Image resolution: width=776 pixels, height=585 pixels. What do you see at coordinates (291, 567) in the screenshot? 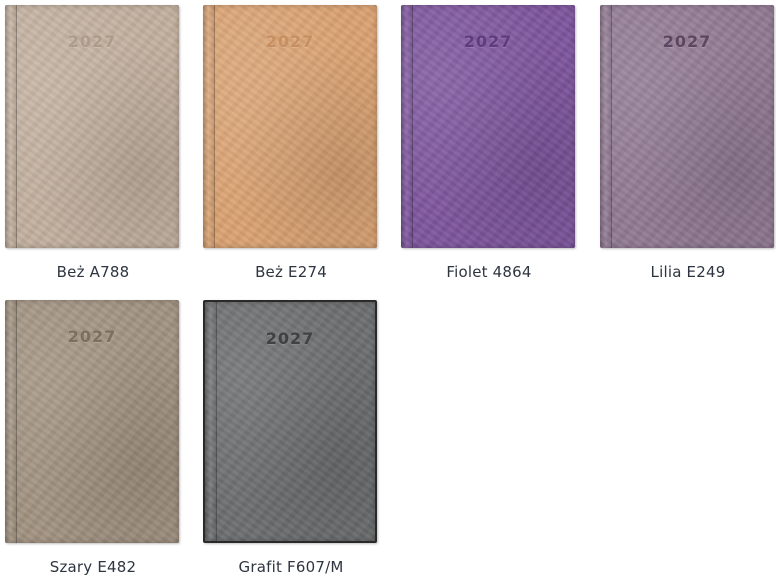
I see `color-label: Grafit F607/M` at bounding box center [291, 567].